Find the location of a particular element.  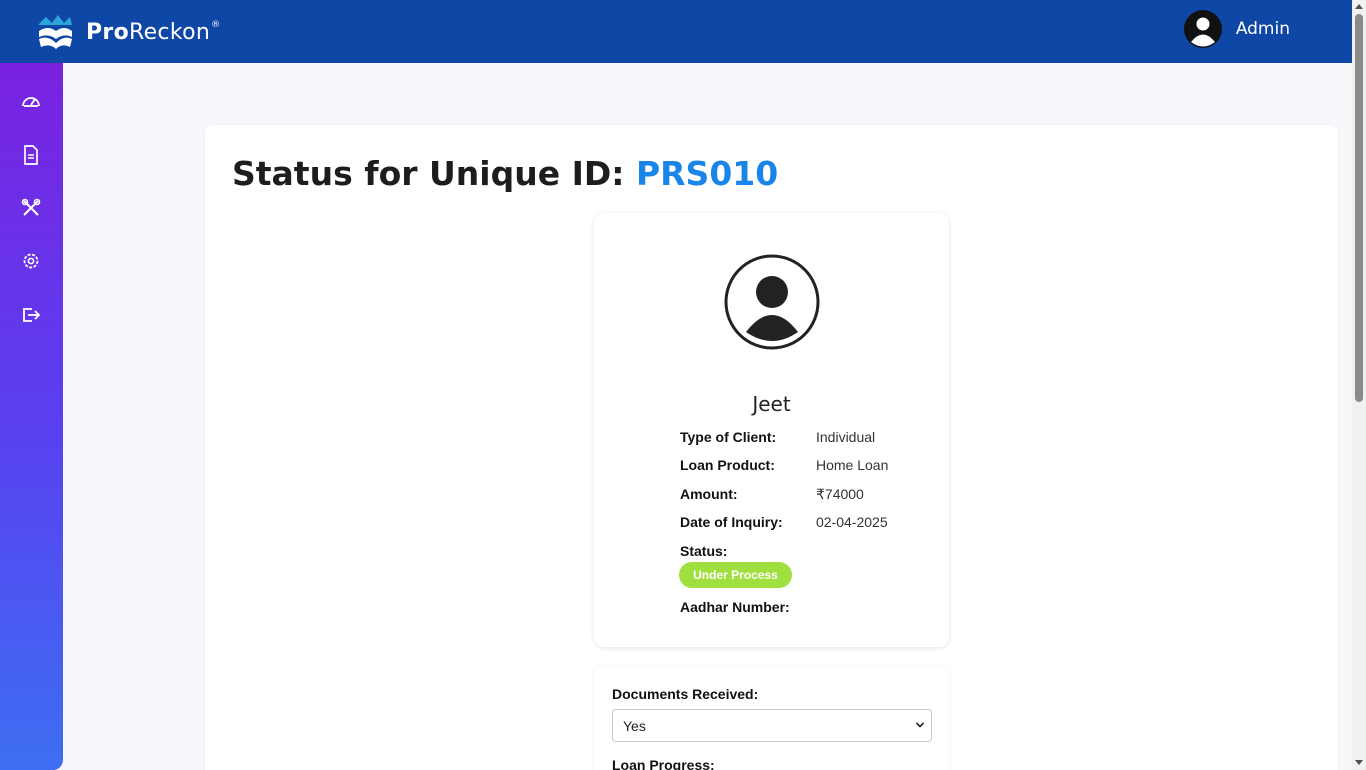

logout-icon is located at coordinates (32, 315).